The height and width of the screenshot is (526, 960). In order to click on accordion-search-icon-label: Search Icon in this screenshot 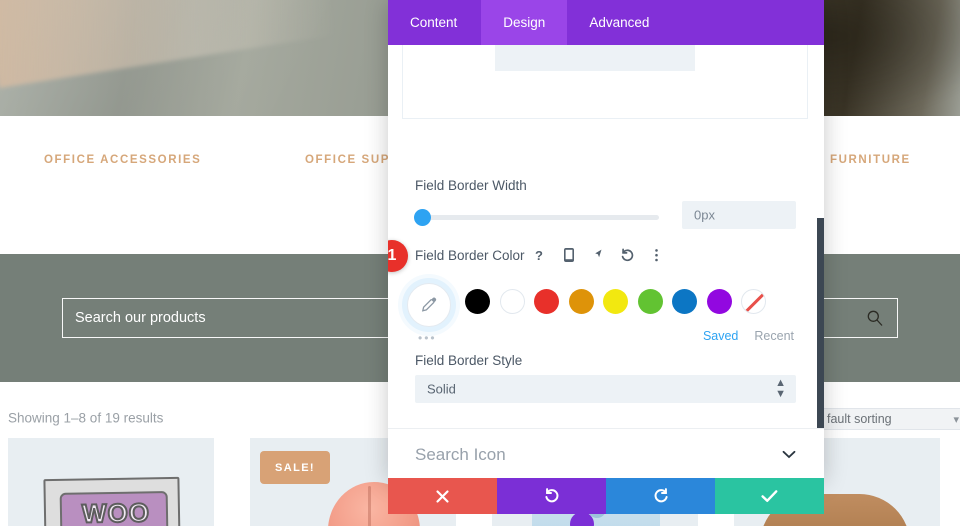, I will do `click(460, 454)`.